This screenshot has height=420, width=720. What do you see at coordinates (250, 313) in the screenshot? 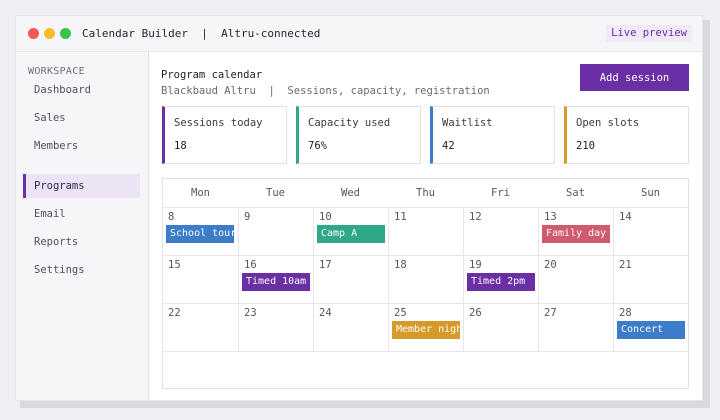
I see `day-number: 23` at bounding box center [250, 313].